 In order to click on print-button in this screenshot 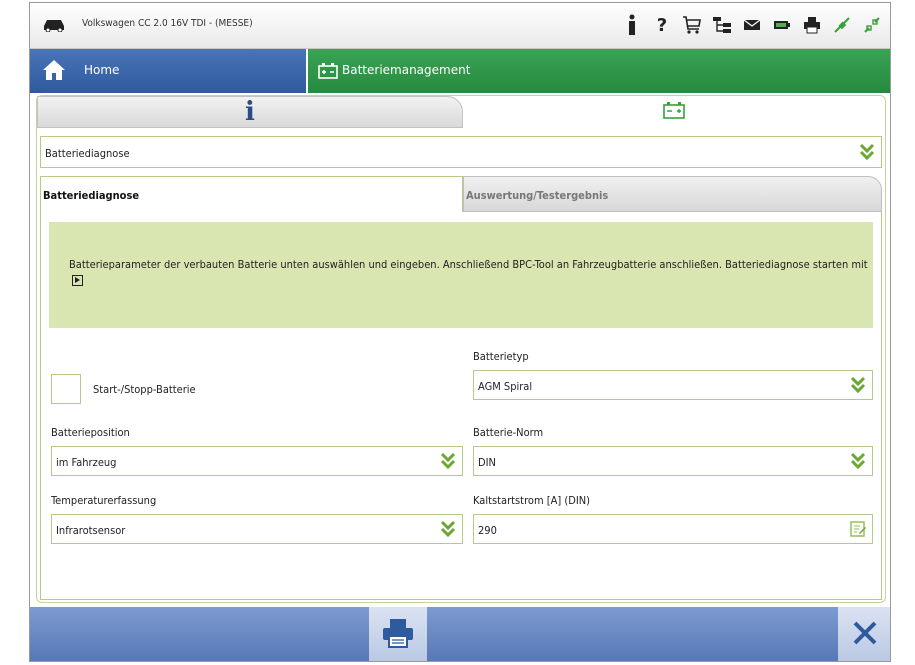, I will do `click(398, 634)`.